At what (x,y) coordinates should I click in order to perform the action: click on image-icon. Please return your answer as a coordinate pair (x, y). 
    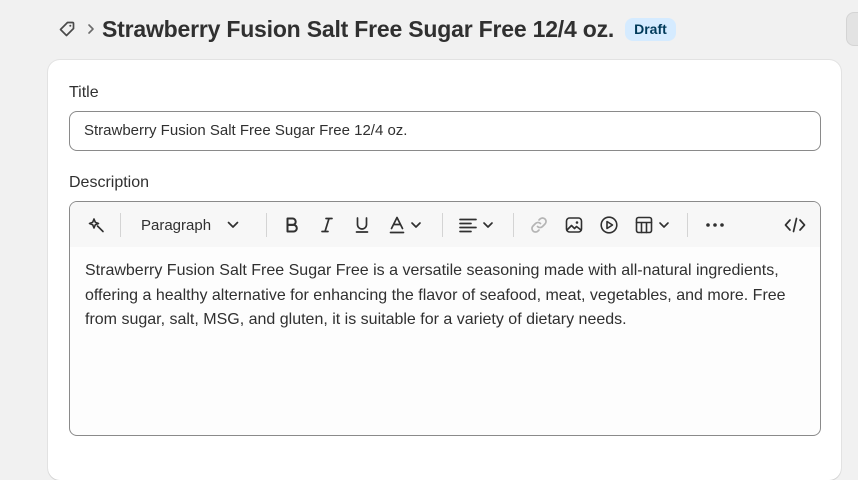
    Looking at the image, I should click on (574, 225).